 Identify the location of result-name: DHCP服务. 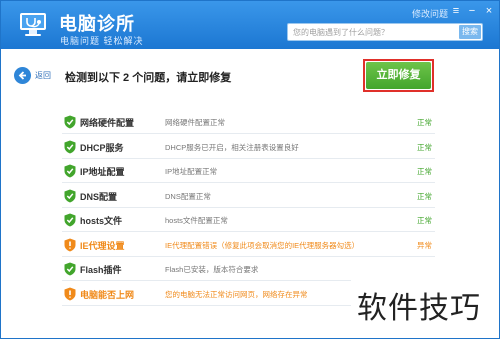
(102, 147).